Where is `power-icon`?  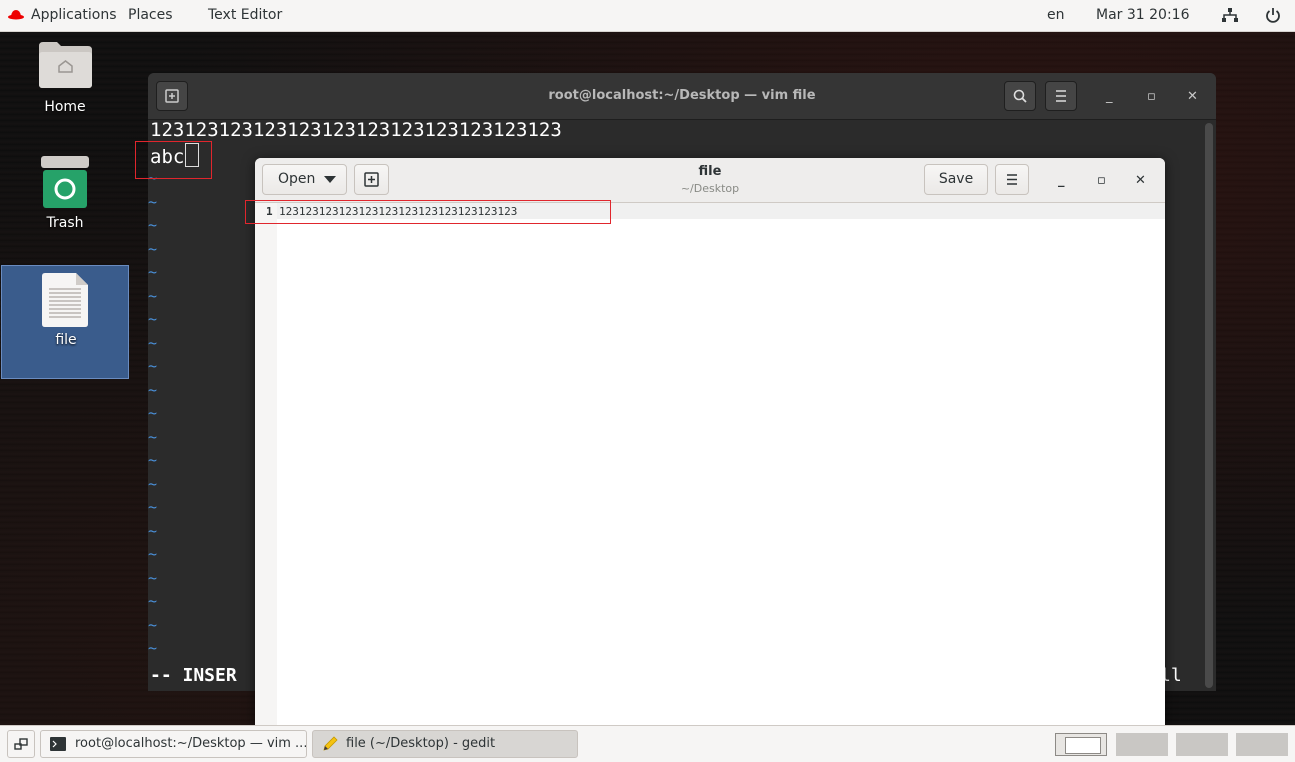
power-icon is located at coordinates (1273, 15).